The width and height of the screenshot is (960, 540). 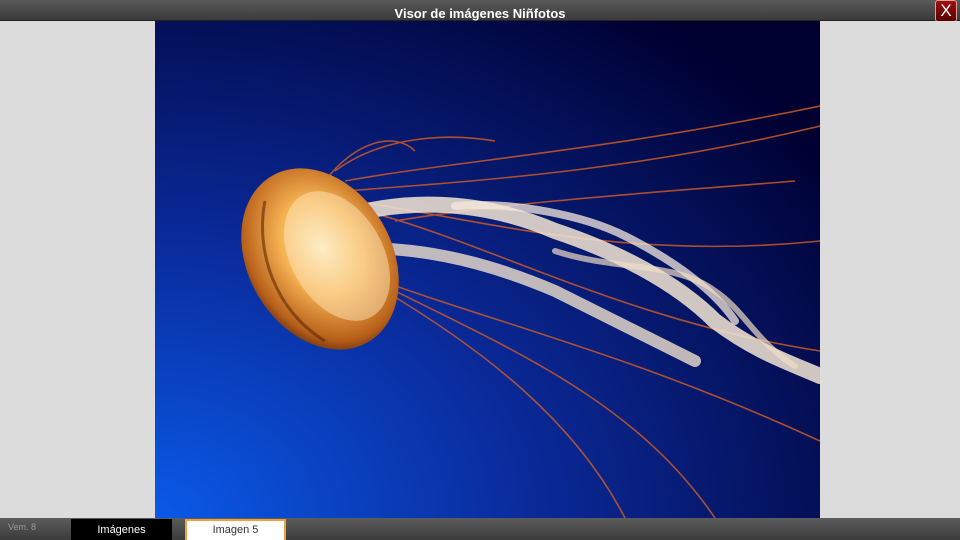 I want to click on close-button: X, so click(x=946, y=11).